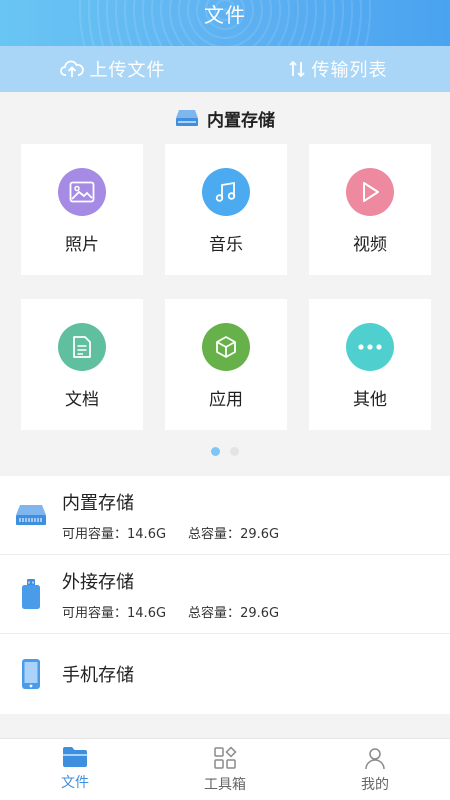 Image resolution: width=450 pixels, height=800 pixels. Describe the element at coordinates (241, 120) in the screenshot. I see `section-title-label: 内置存储` at that location.